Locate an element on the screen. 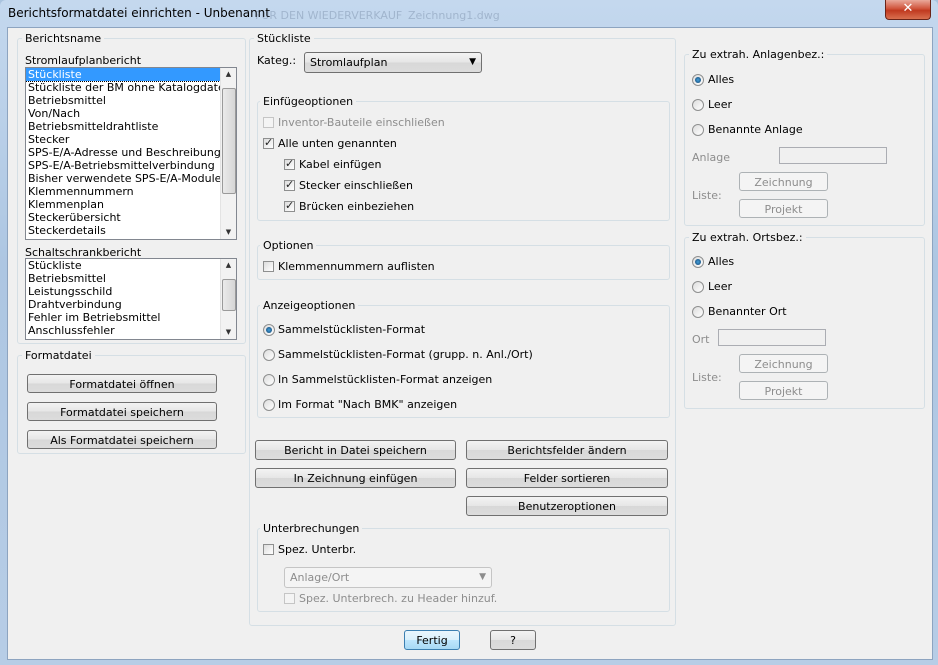 The width and height of the screenshot is (938, 665). sammel-format-radio is located at coordinates (269, 330).